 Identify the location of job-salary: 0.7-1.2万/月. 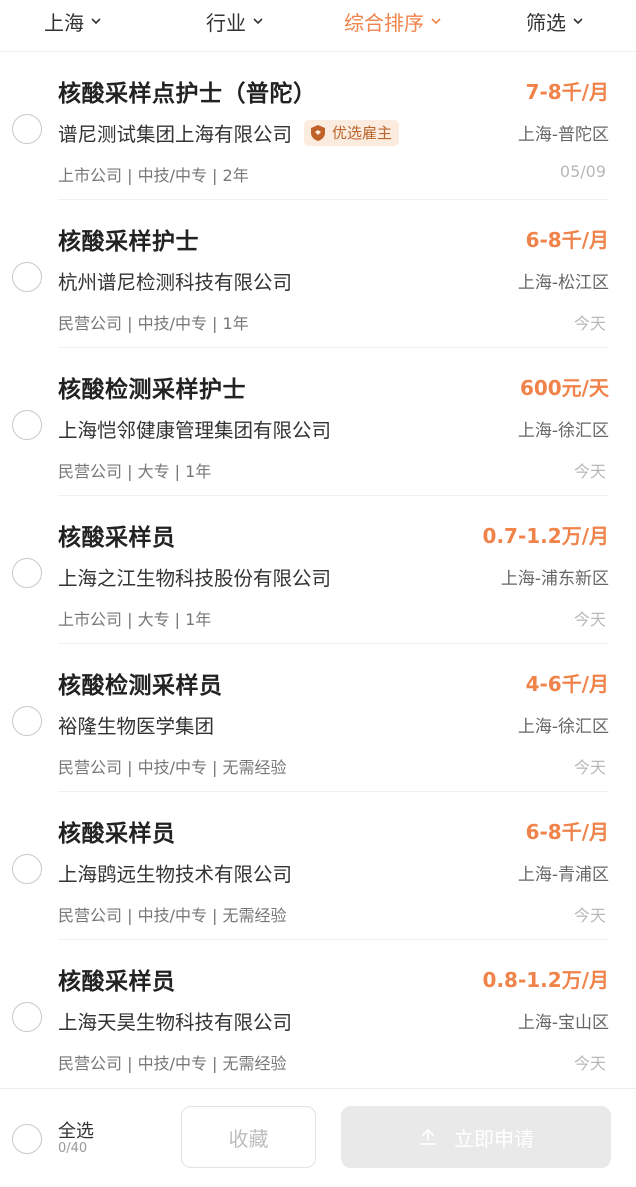
(545, 536).